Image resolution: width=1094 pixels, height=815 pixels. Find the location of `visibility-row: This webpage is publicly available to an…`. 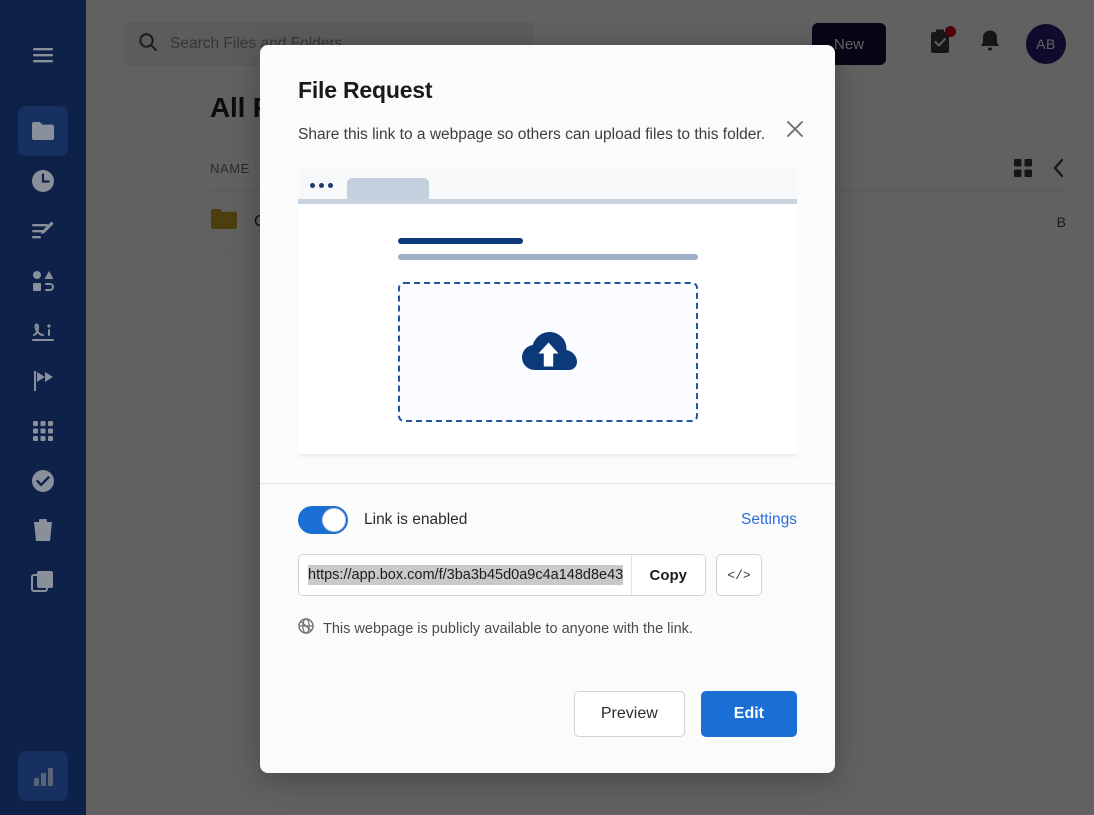

visibility-row: This webpage is publicly available to an… is located at coordinates (547, 628).